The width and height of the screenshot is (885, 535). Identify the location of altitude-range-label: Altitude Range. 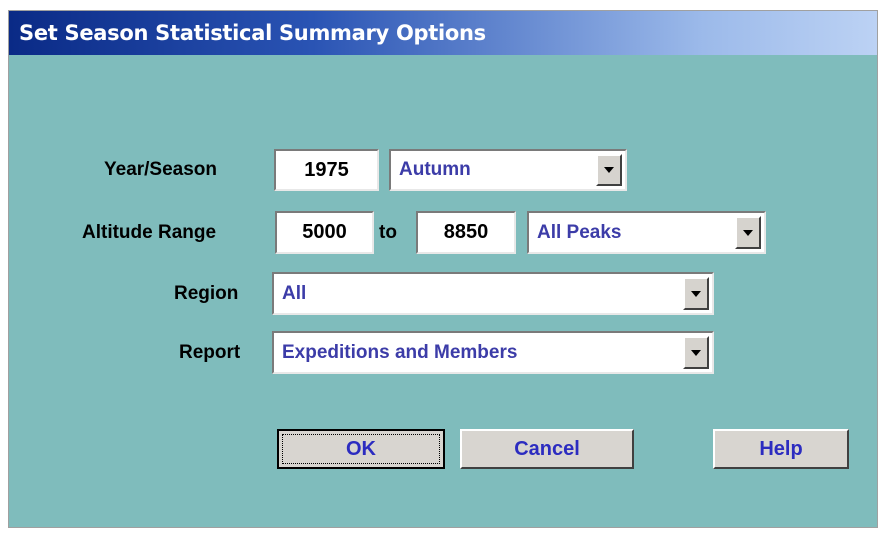
(149, 232).